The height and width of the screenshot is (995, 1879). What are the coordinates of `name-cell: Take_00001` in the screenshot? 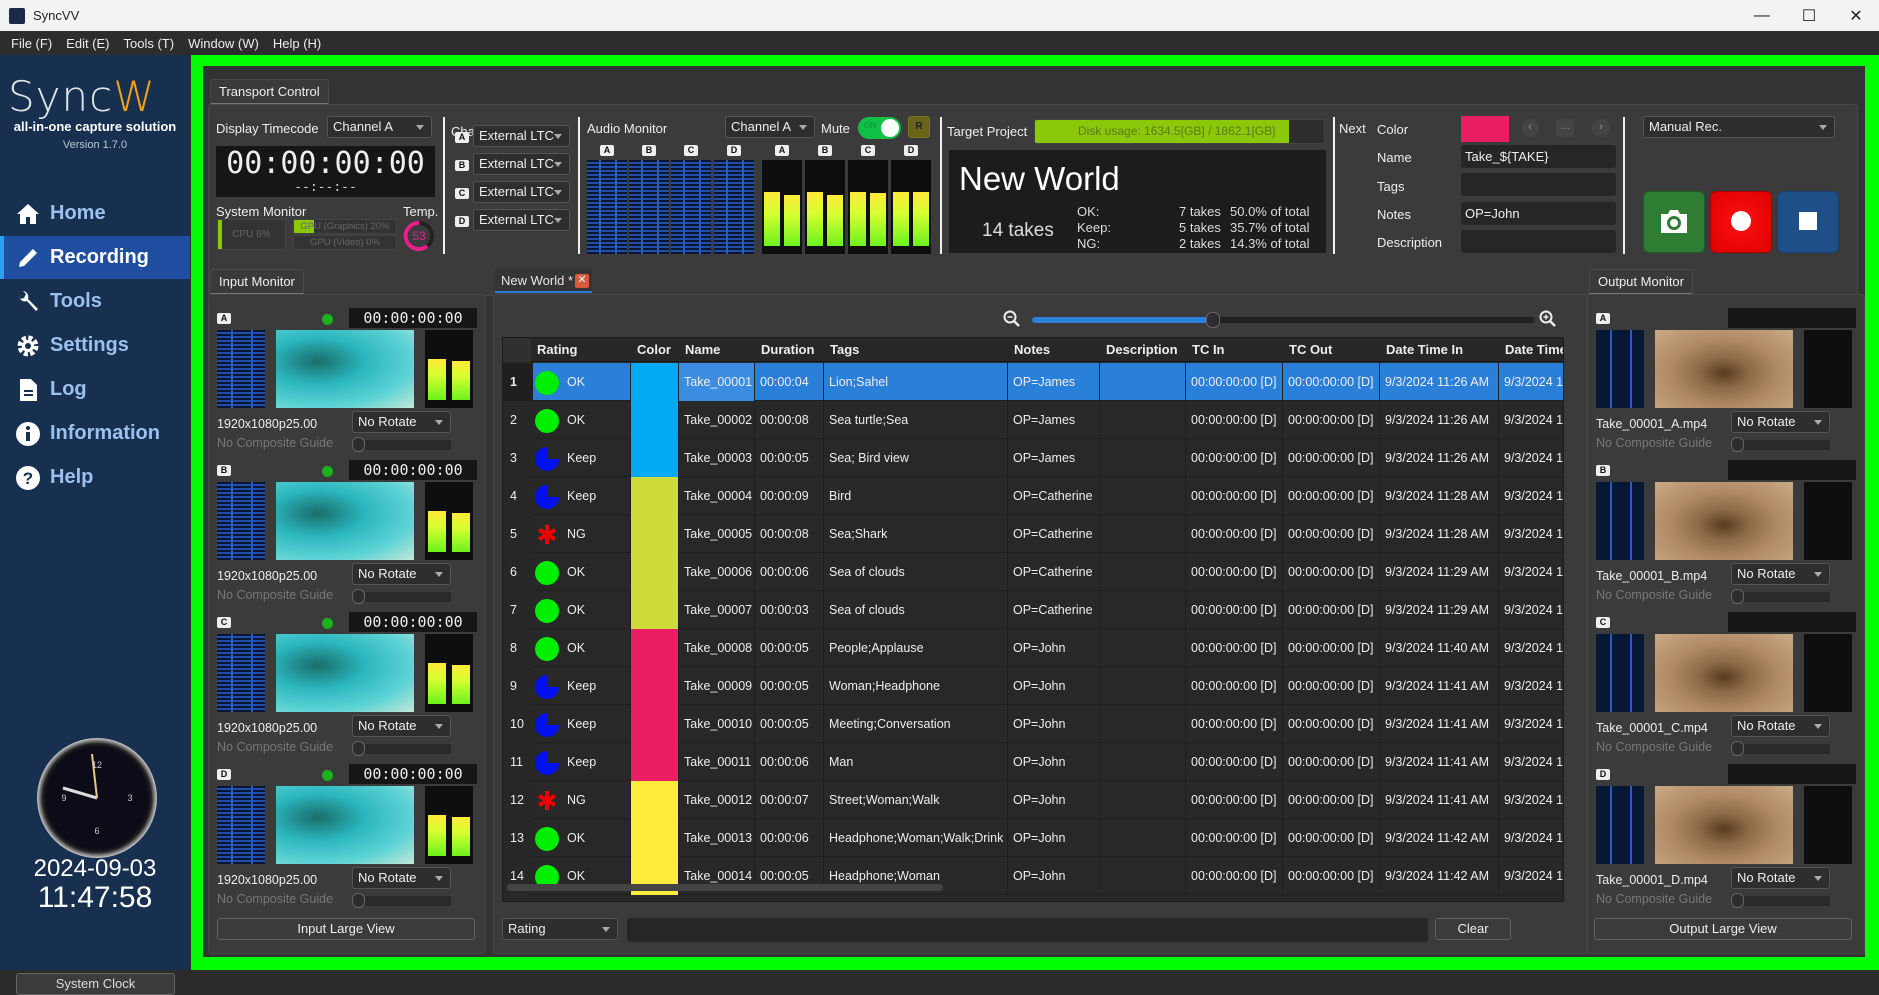 It's located at (717, 382).